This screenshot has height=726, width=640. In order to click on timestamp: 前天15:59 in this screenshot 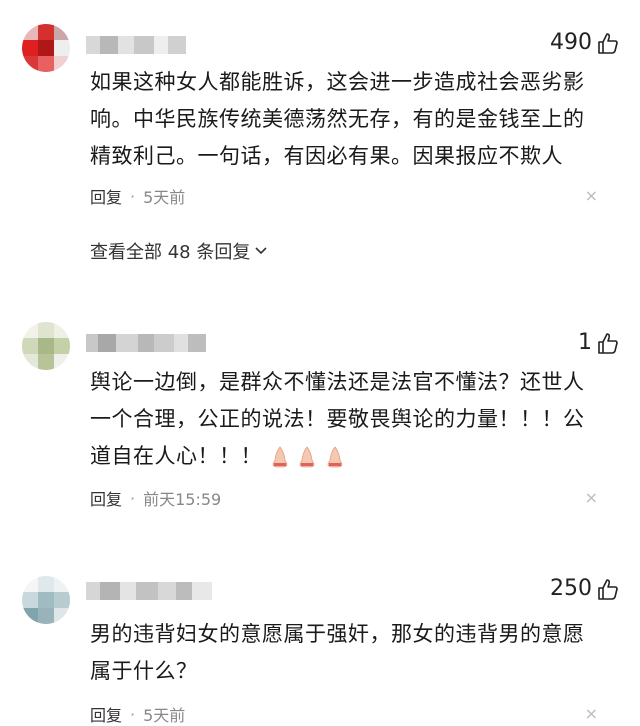, I will do `click(182, 499)`.